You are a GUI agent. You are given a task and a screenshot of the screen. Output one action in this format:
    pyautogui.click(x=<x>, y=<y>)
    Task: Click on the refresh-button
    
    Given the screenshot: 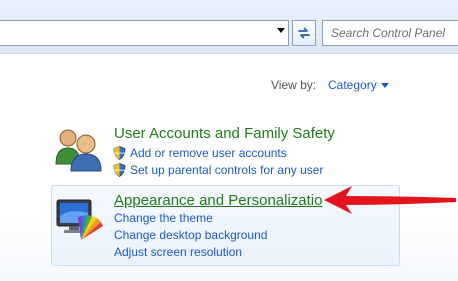 What is the action you would take?
    pyautogui.click(x=304, y=33)
    